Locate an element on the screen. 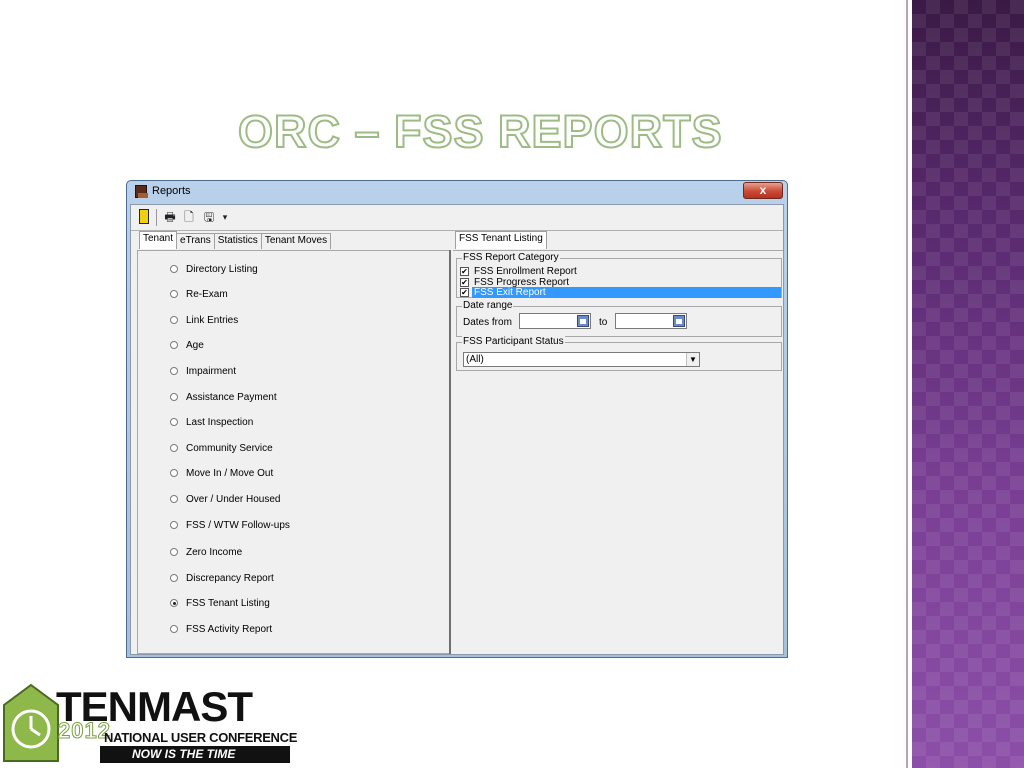  checkbox-fss-exit-report: ✔ FSS Exit Report is located at coordinates (620, 292).